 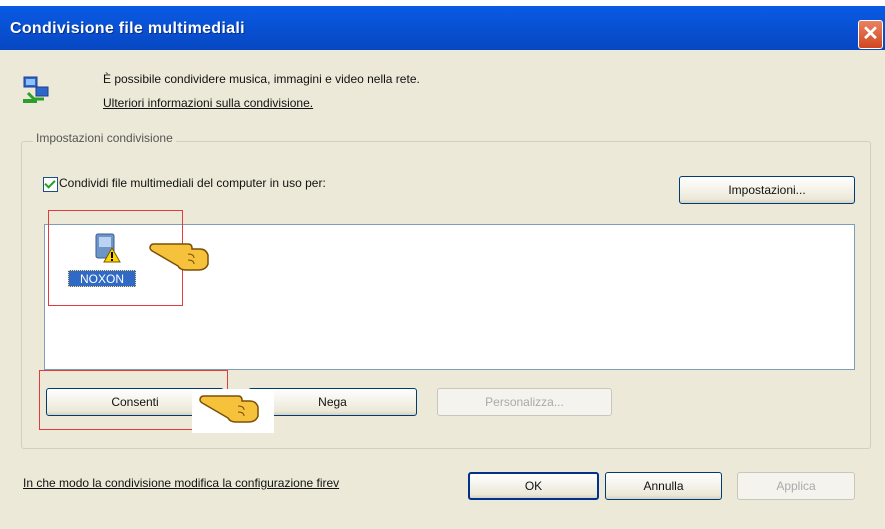 What do you see at coordinates (663, 486) in the screenshot?
I see `cancel-button: Annulla` at bounding box center [663, 486].